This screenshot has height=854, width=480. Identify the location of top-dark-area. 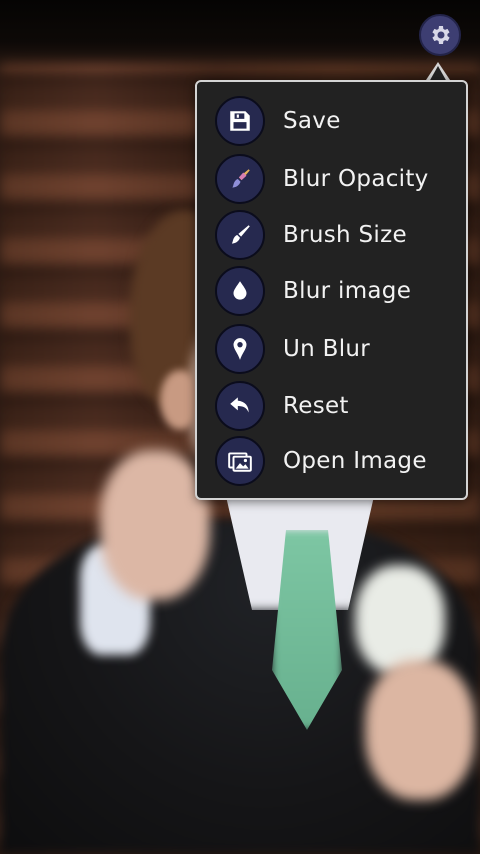
(240, 35).